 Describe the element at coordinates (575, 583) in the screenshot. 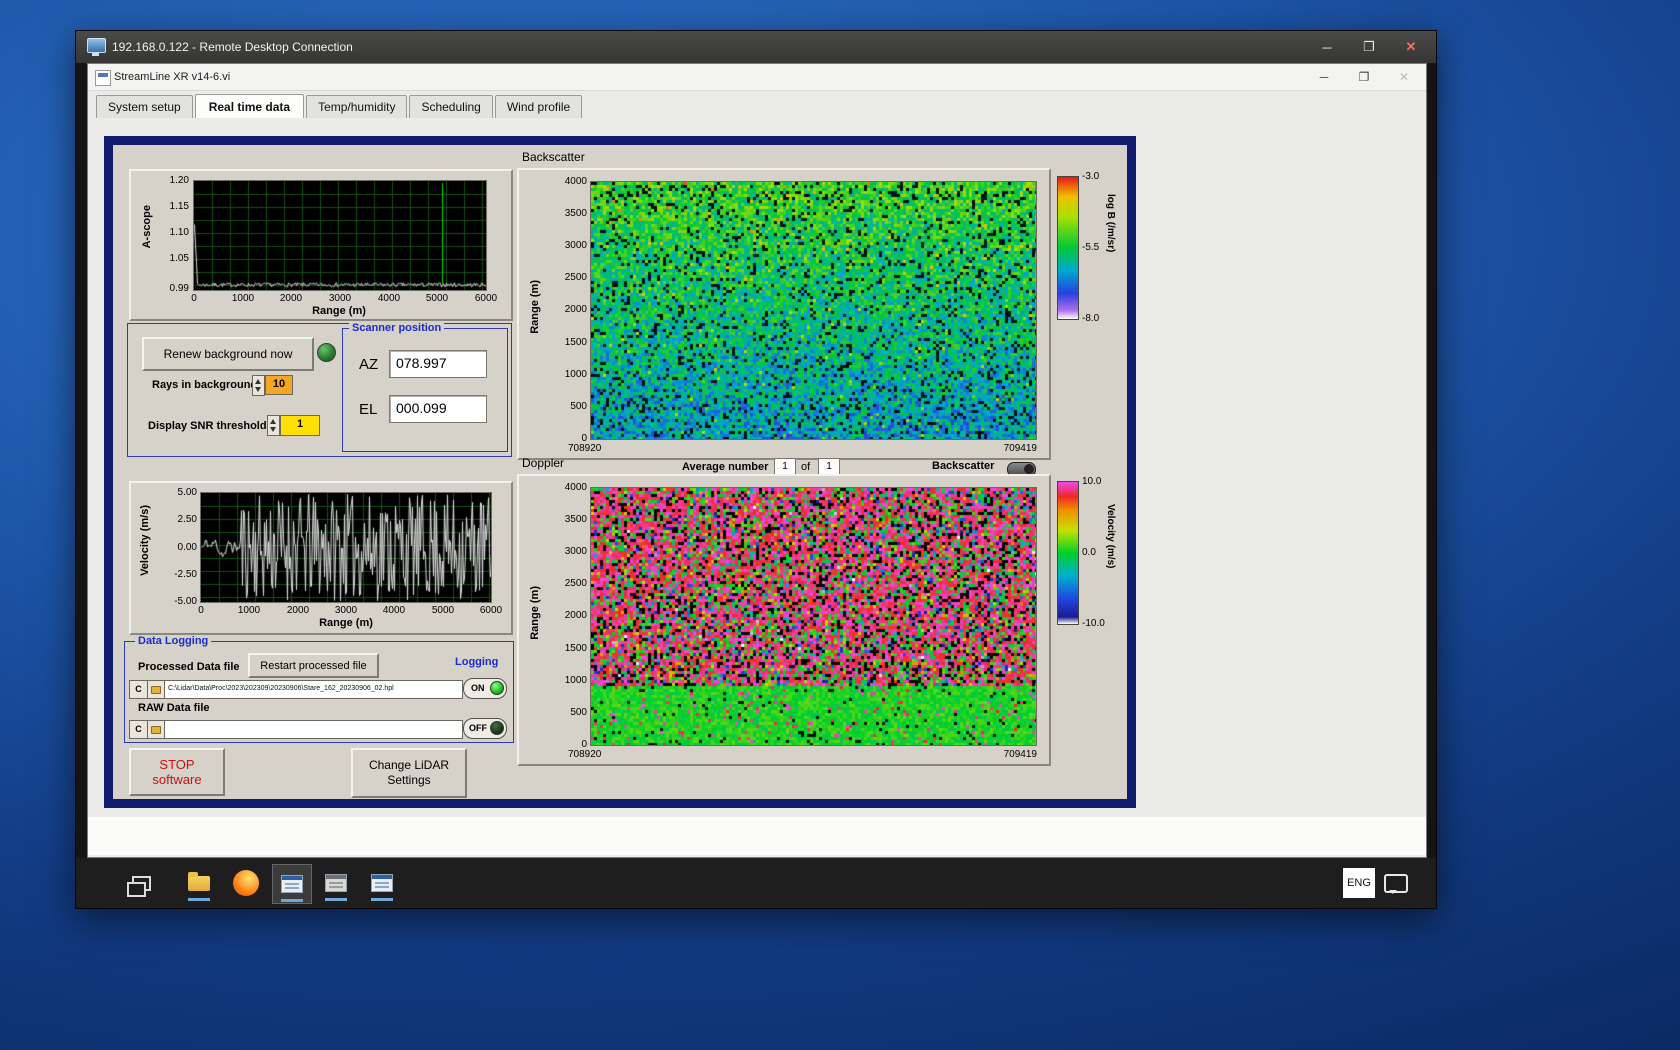

I see `doppler-y-tick: 2500` at that location.